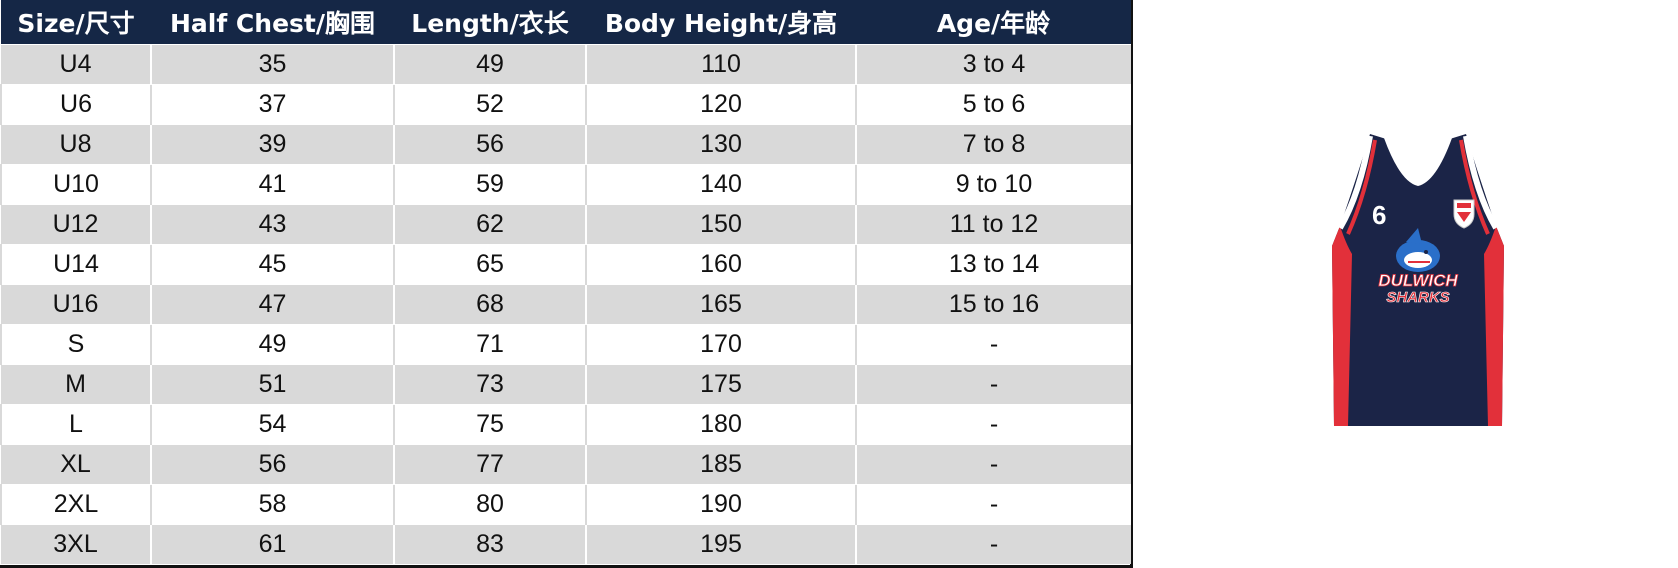 The image size is (1678, 568). I want to click on cell-size: U14, so click(75, 263).